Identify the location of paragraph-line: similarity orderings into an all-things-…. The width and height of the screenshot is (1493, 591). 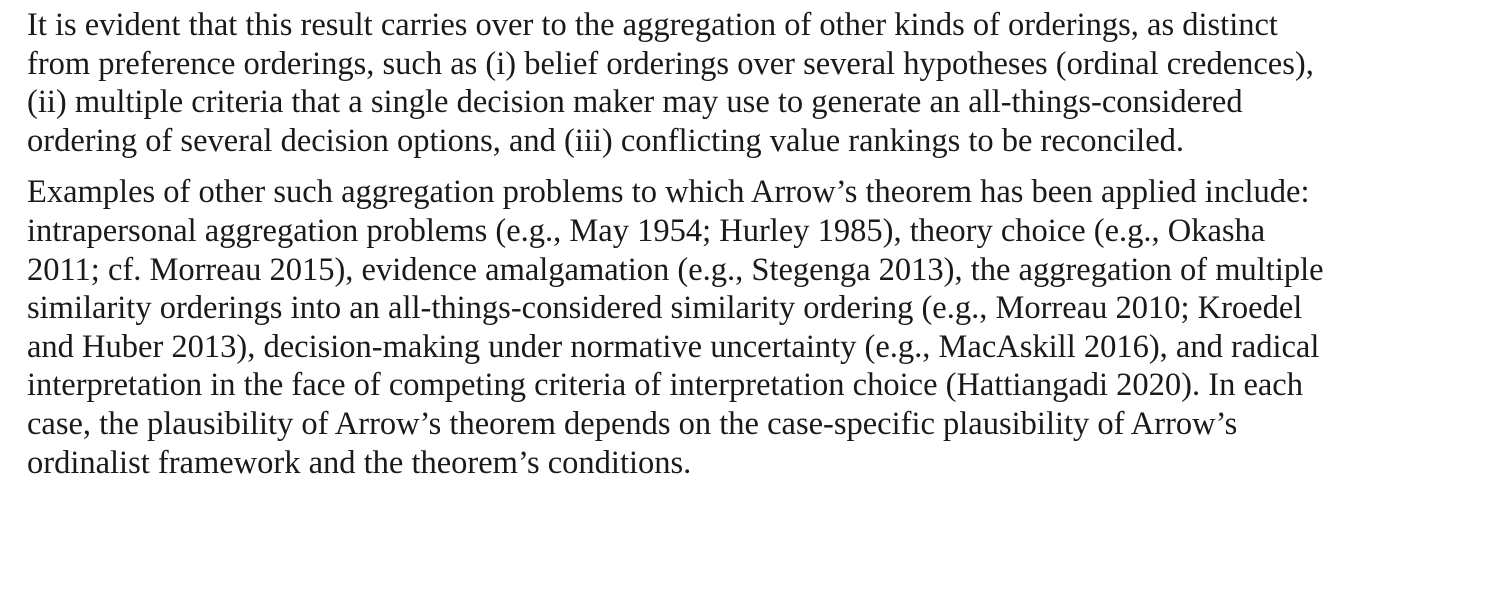
(665, 308).